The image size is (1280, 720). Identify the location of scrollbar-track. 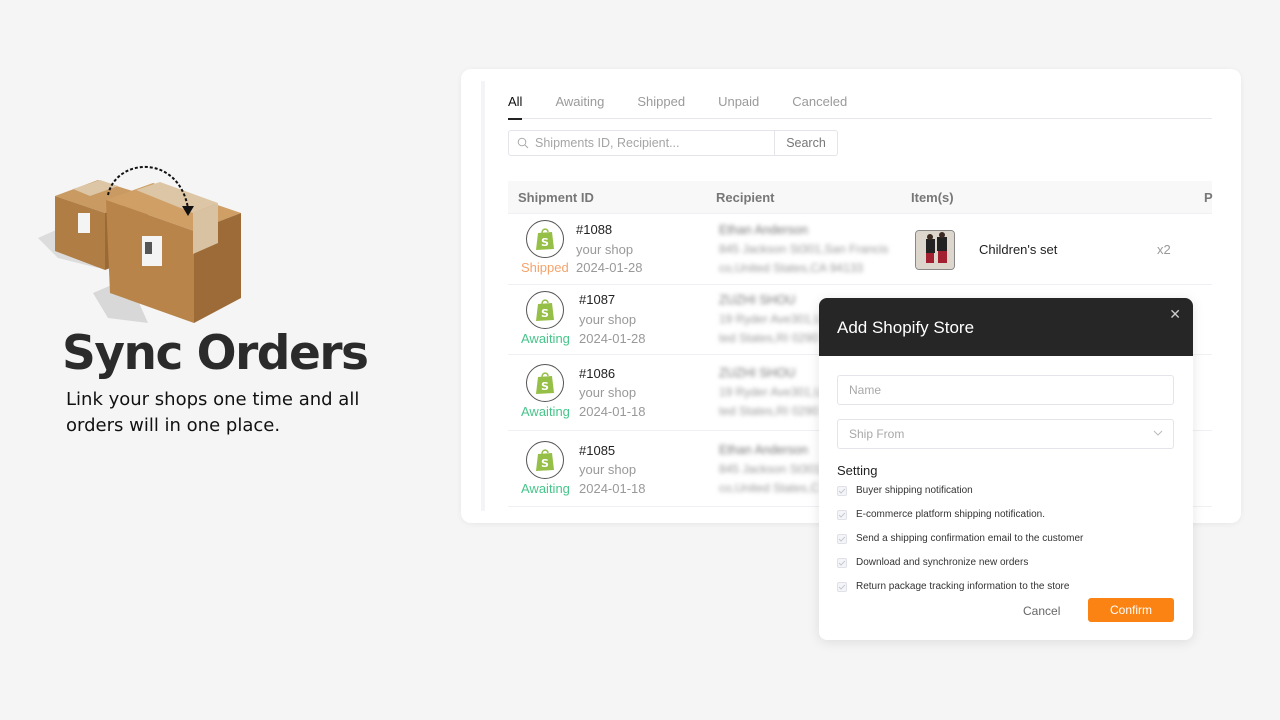
(483, 296).